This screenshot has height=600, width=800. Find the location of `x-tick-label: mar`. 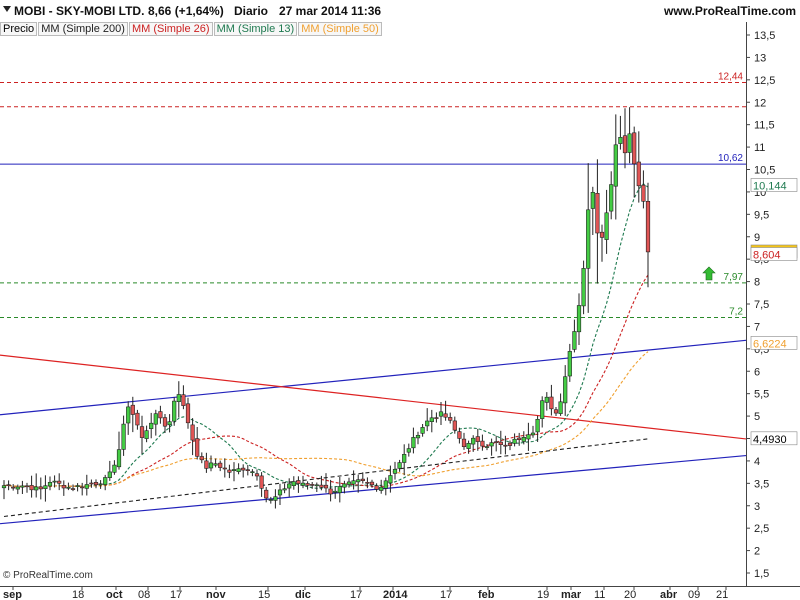

x-tick-label: mar is located at coordinates (571, 594).